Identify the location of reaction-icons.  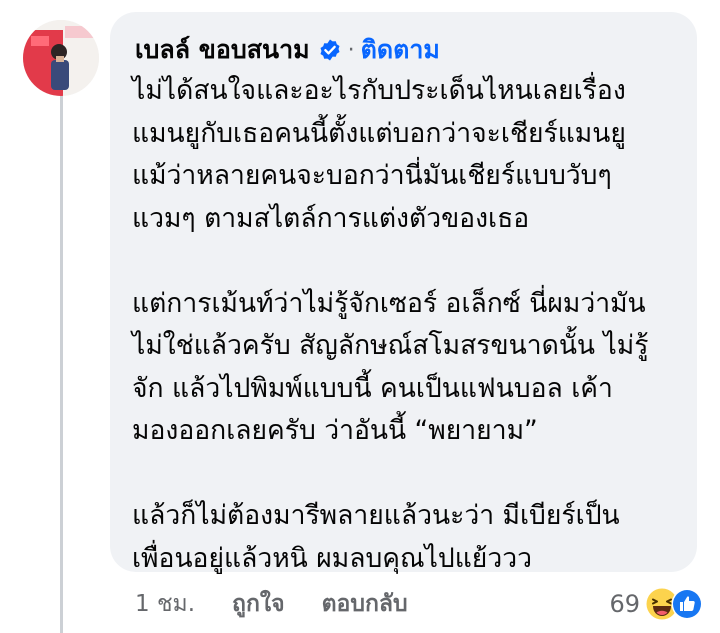
(673, 604).